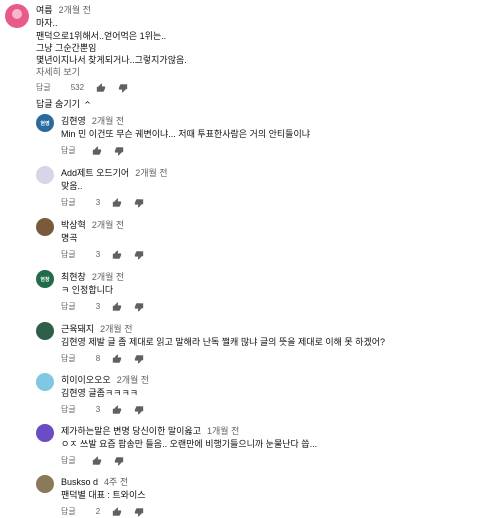 This screenshot has width=480, height=518. I want to click on reply-author: 김현영, so click(73, 121).